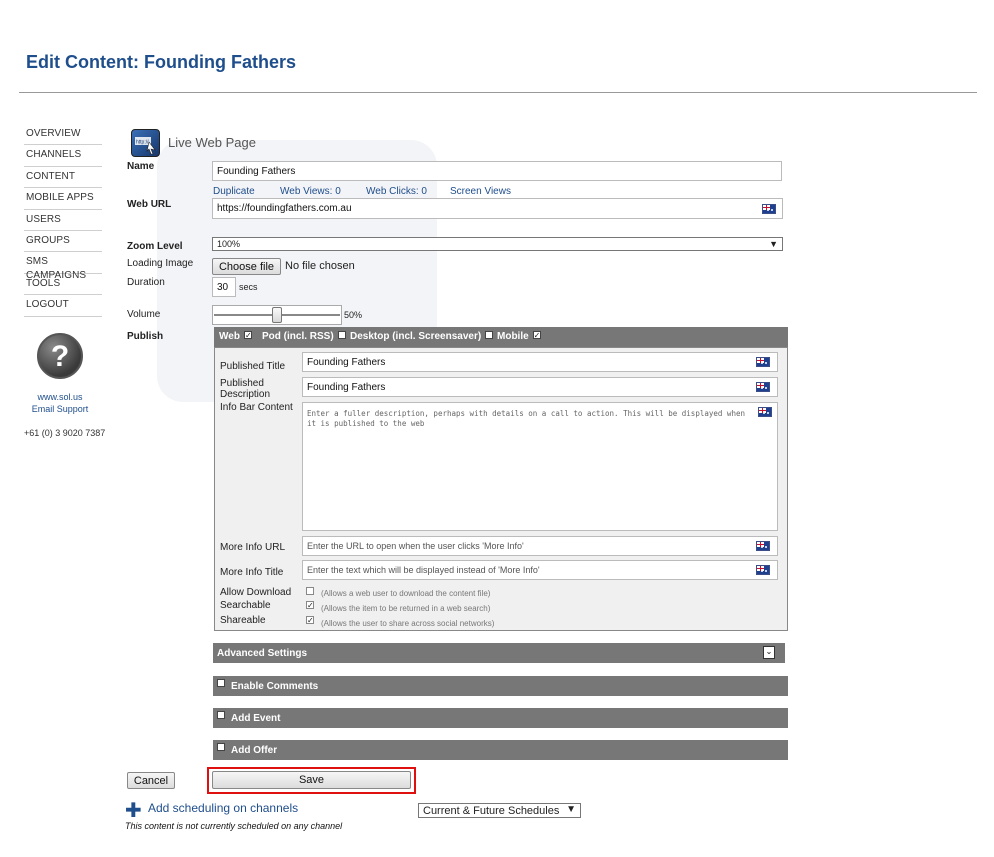  Describe the element at coordinates (63, 156) in the screenshot. I see `sidebar-item-channels: CHANNELS` at that location.